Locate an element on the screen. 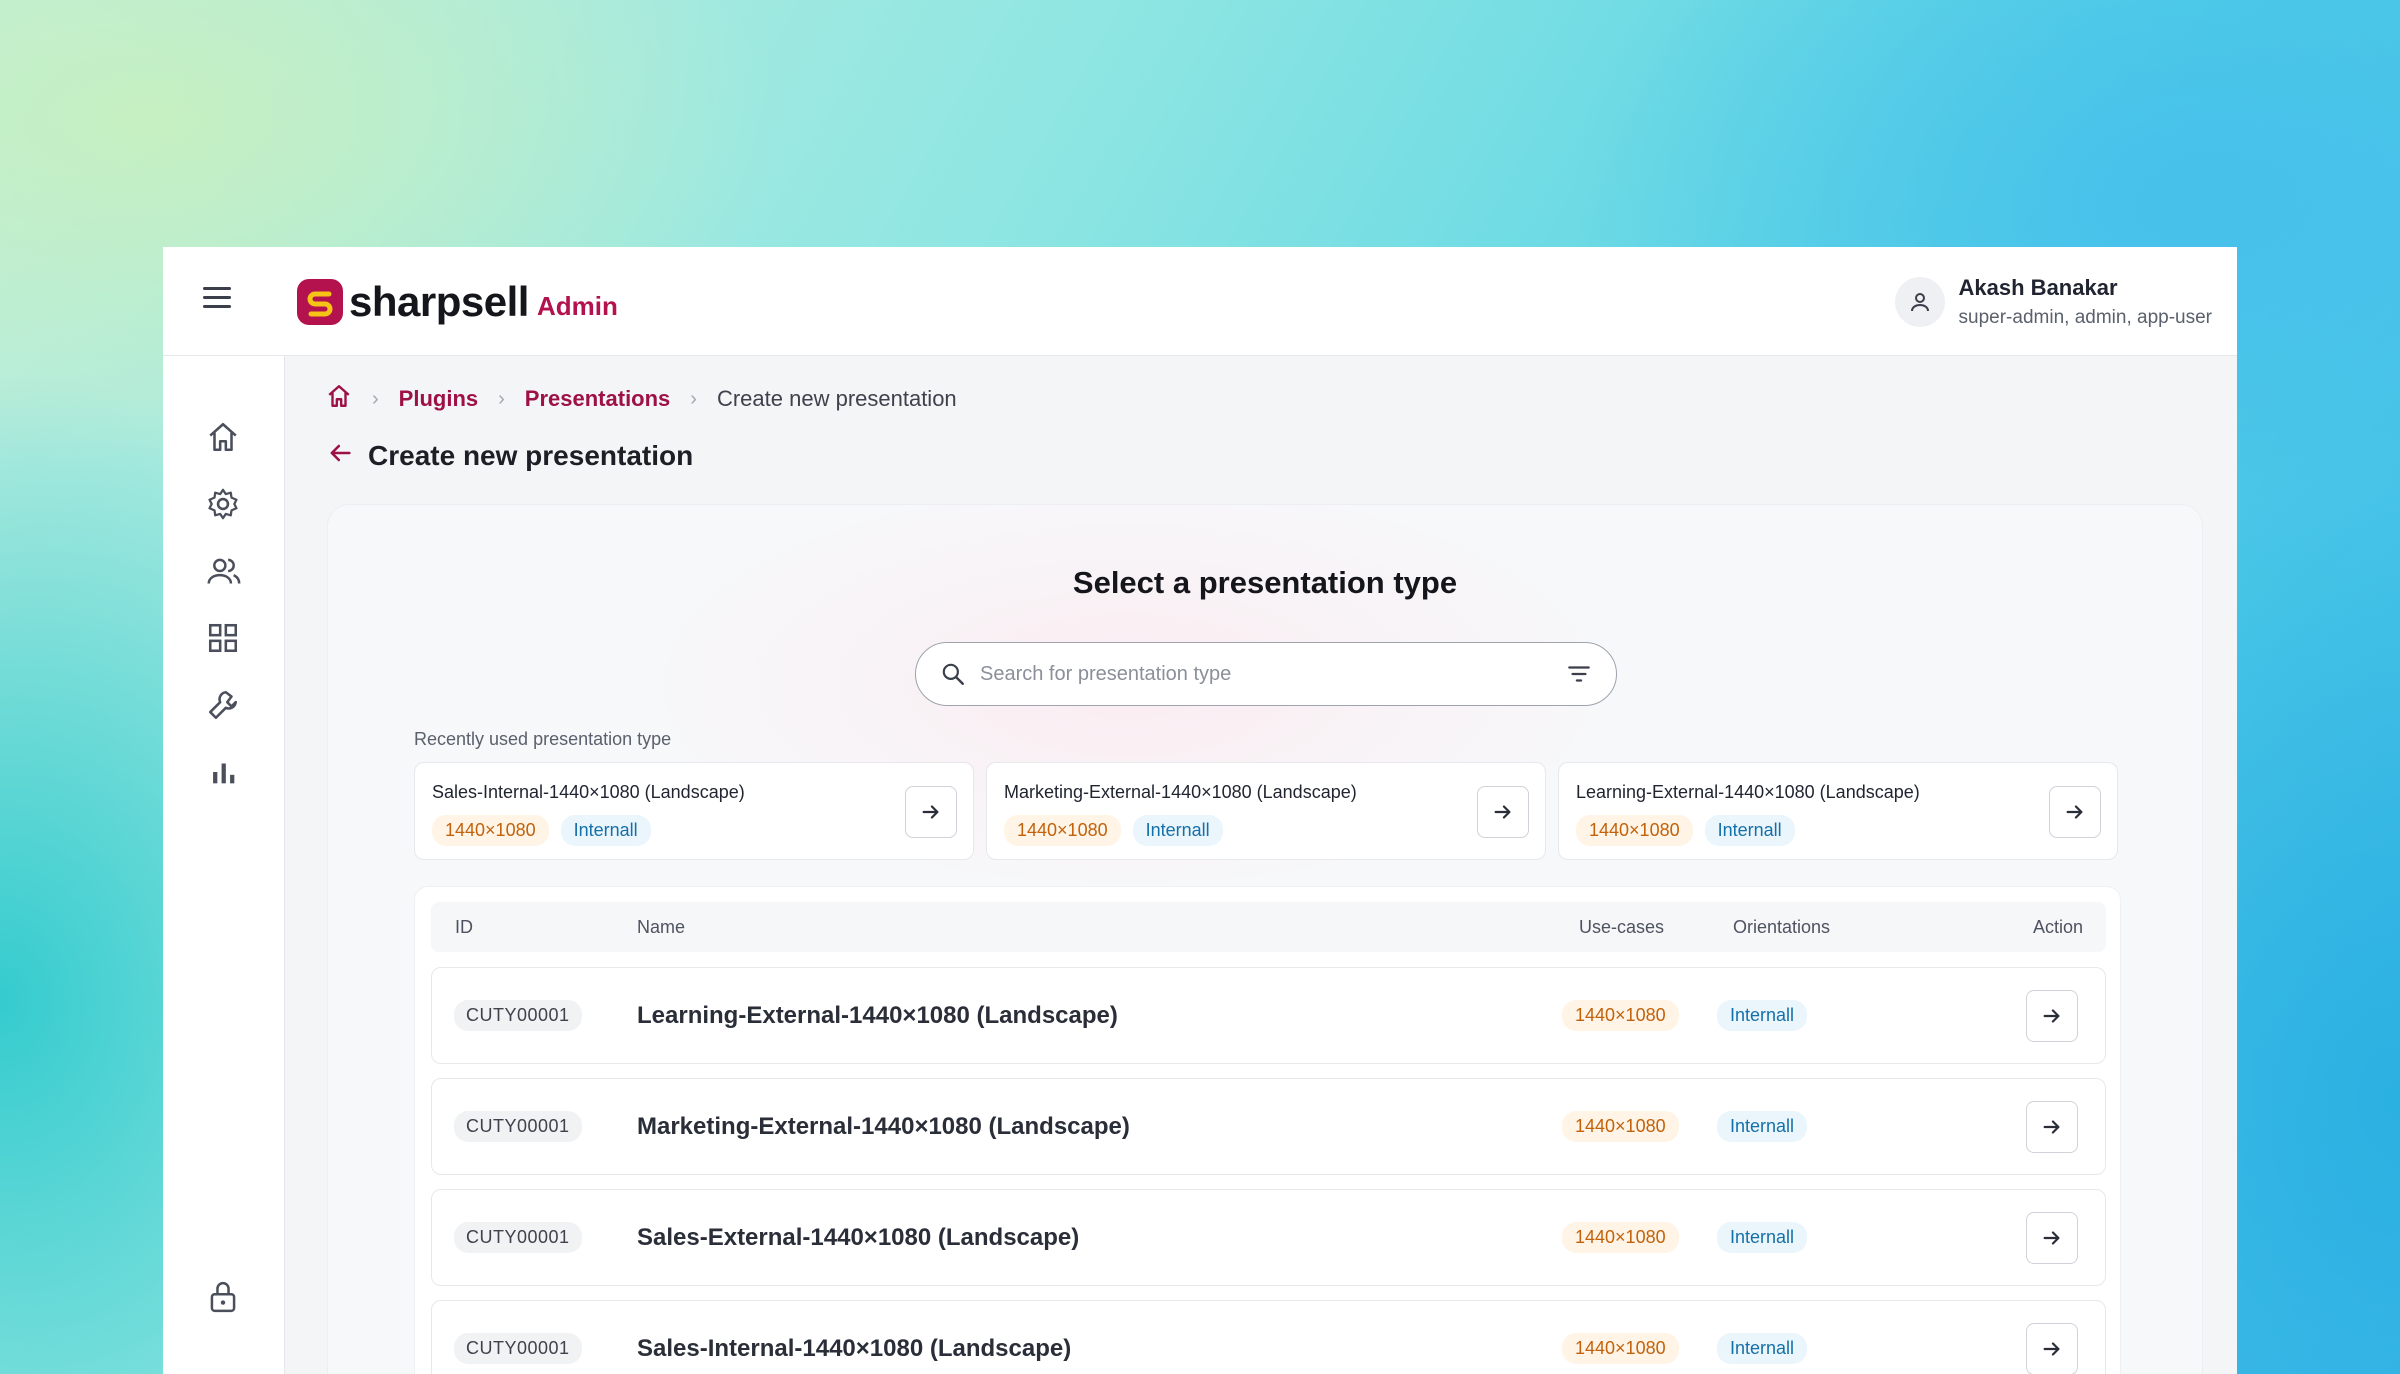  filter-icon is located at coordinates (1579, 674).